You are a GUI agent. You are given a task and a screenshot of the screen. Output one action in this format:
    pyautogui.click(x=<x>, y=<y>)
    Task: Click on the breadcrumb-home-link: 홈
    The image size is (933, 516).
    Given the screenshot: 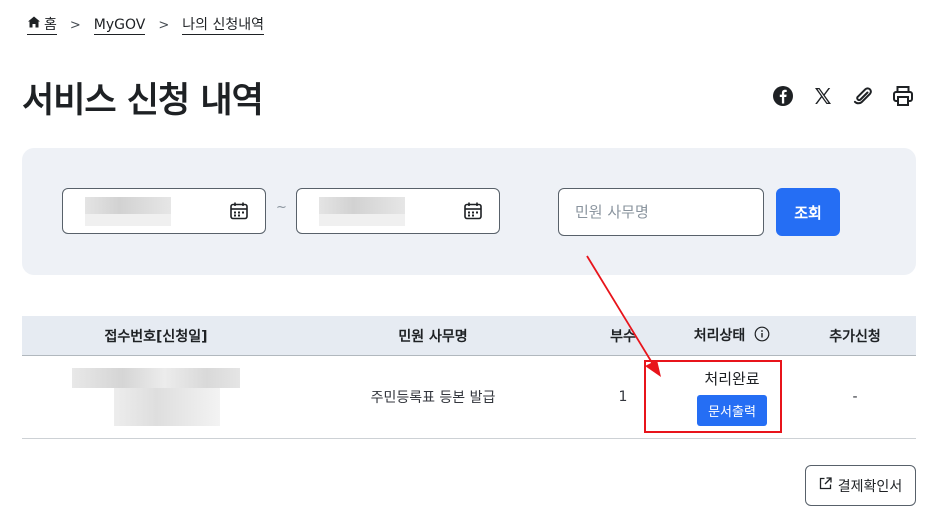 What is the action you would take?
    pyautogui.click(x=42, y=25)
    